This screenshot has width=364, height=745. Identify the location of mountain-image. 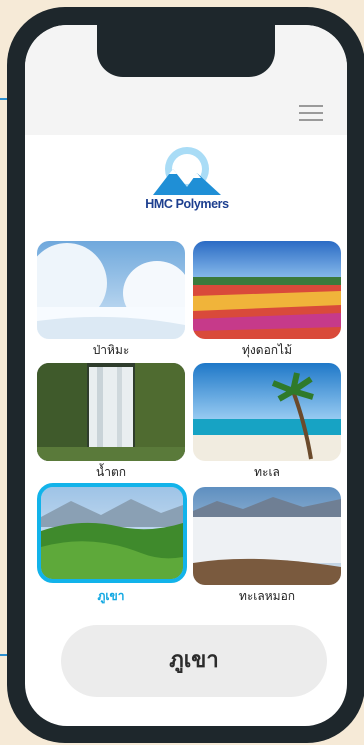
(112, 533).